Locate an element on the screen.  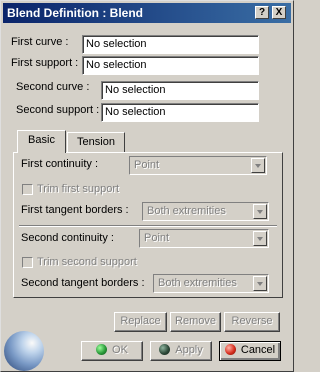
apply-button: Apply is located at coordinates (181, 351).